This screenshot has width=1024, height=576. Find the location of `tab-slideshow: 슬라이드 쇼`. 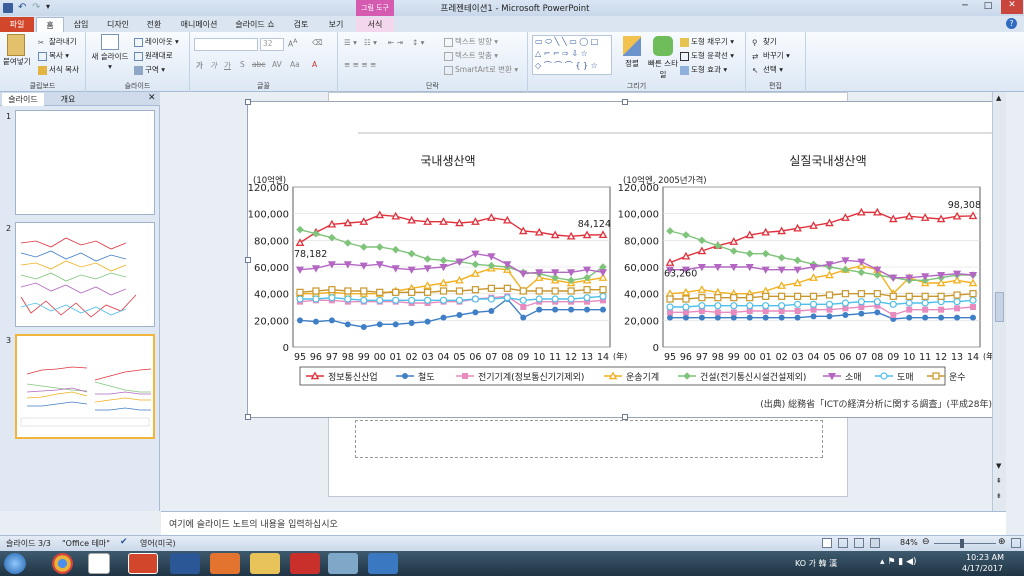

tab-slideshow: 슬라이드 쇼 is located at coordinates (255, 24).